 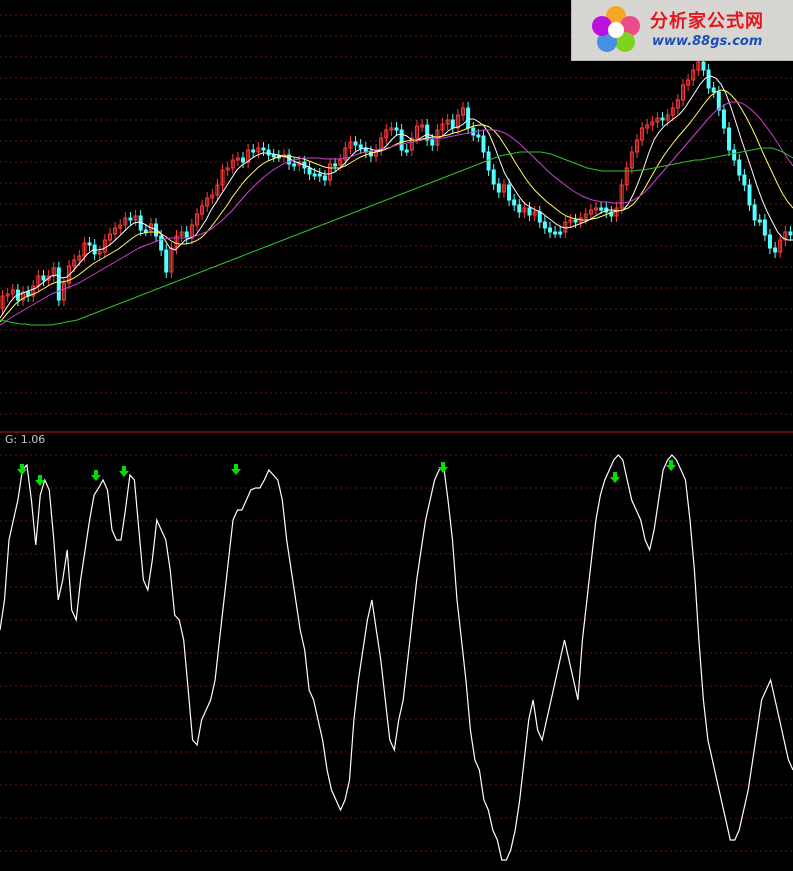 I want to click on indicator-label: G: 1.06, so click(x=25, y=439).